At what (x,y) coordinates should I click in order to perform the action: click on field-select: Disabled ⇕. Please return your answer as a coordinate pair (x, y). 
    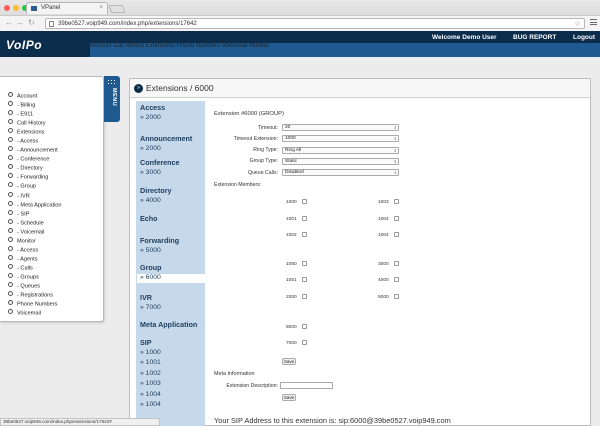
    Looking at the image, I should click on (340, 173).